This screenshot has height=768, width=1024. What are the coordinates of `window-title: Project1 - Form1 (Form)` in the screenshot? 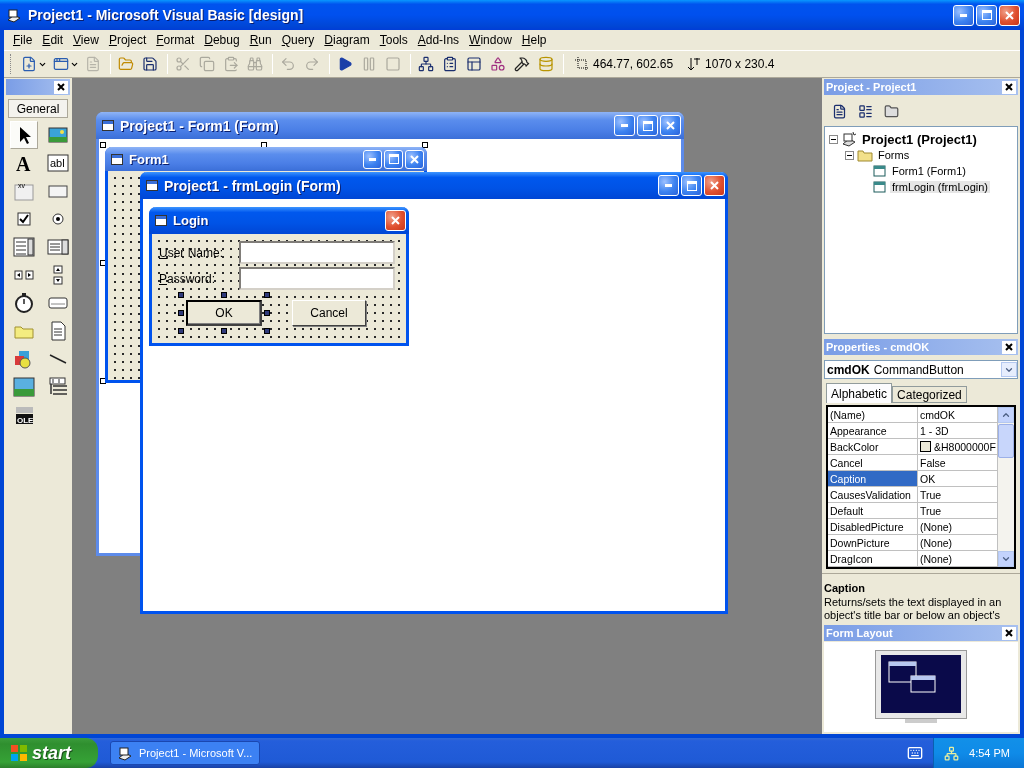 It's located at (200, 125).